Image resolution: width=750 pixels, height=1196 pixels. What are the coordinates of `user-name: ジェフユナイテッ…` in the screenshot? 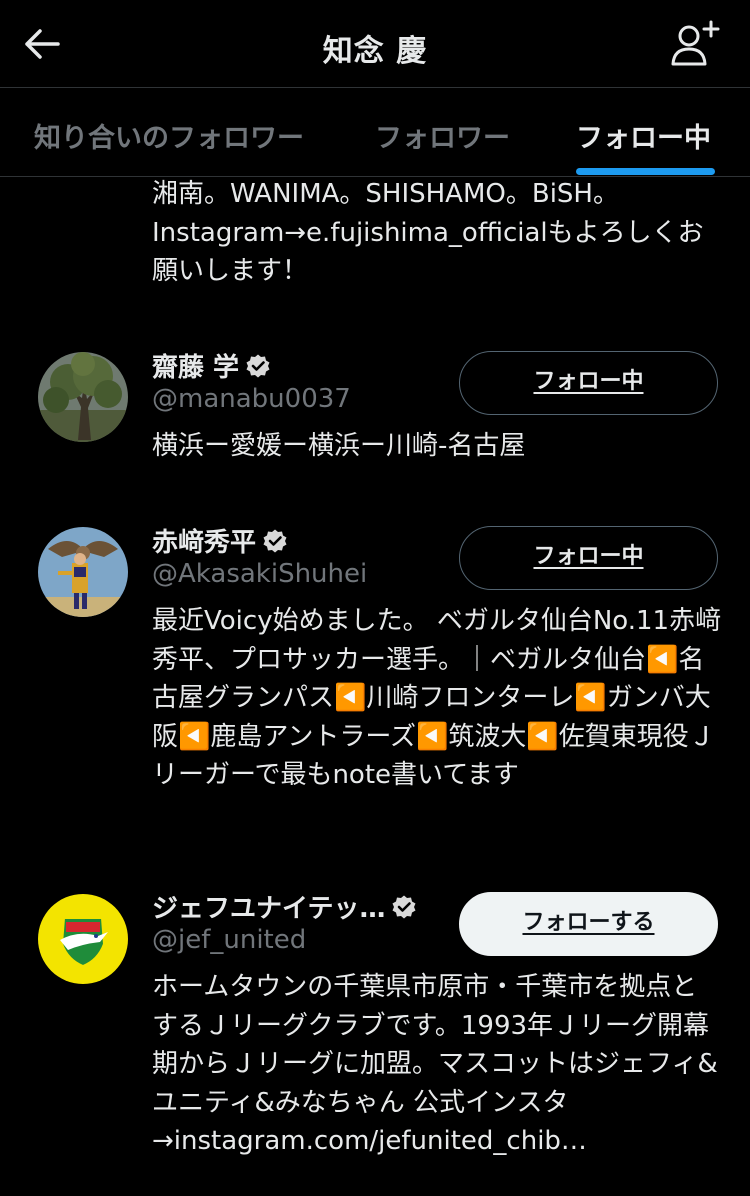 It's located at (268, 906).